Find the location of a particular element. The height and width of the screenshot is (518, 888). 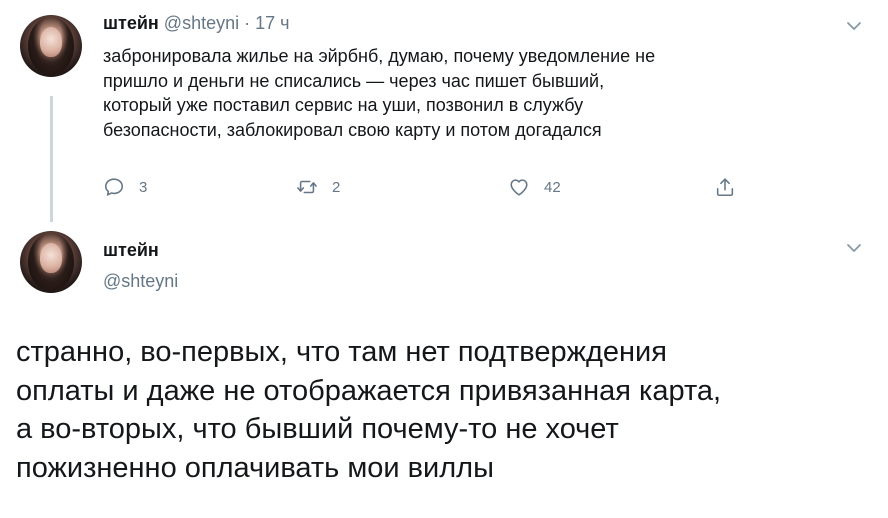

tweet-header: штейн @shteyni · 17 ч is located at coordinates (196, 23).